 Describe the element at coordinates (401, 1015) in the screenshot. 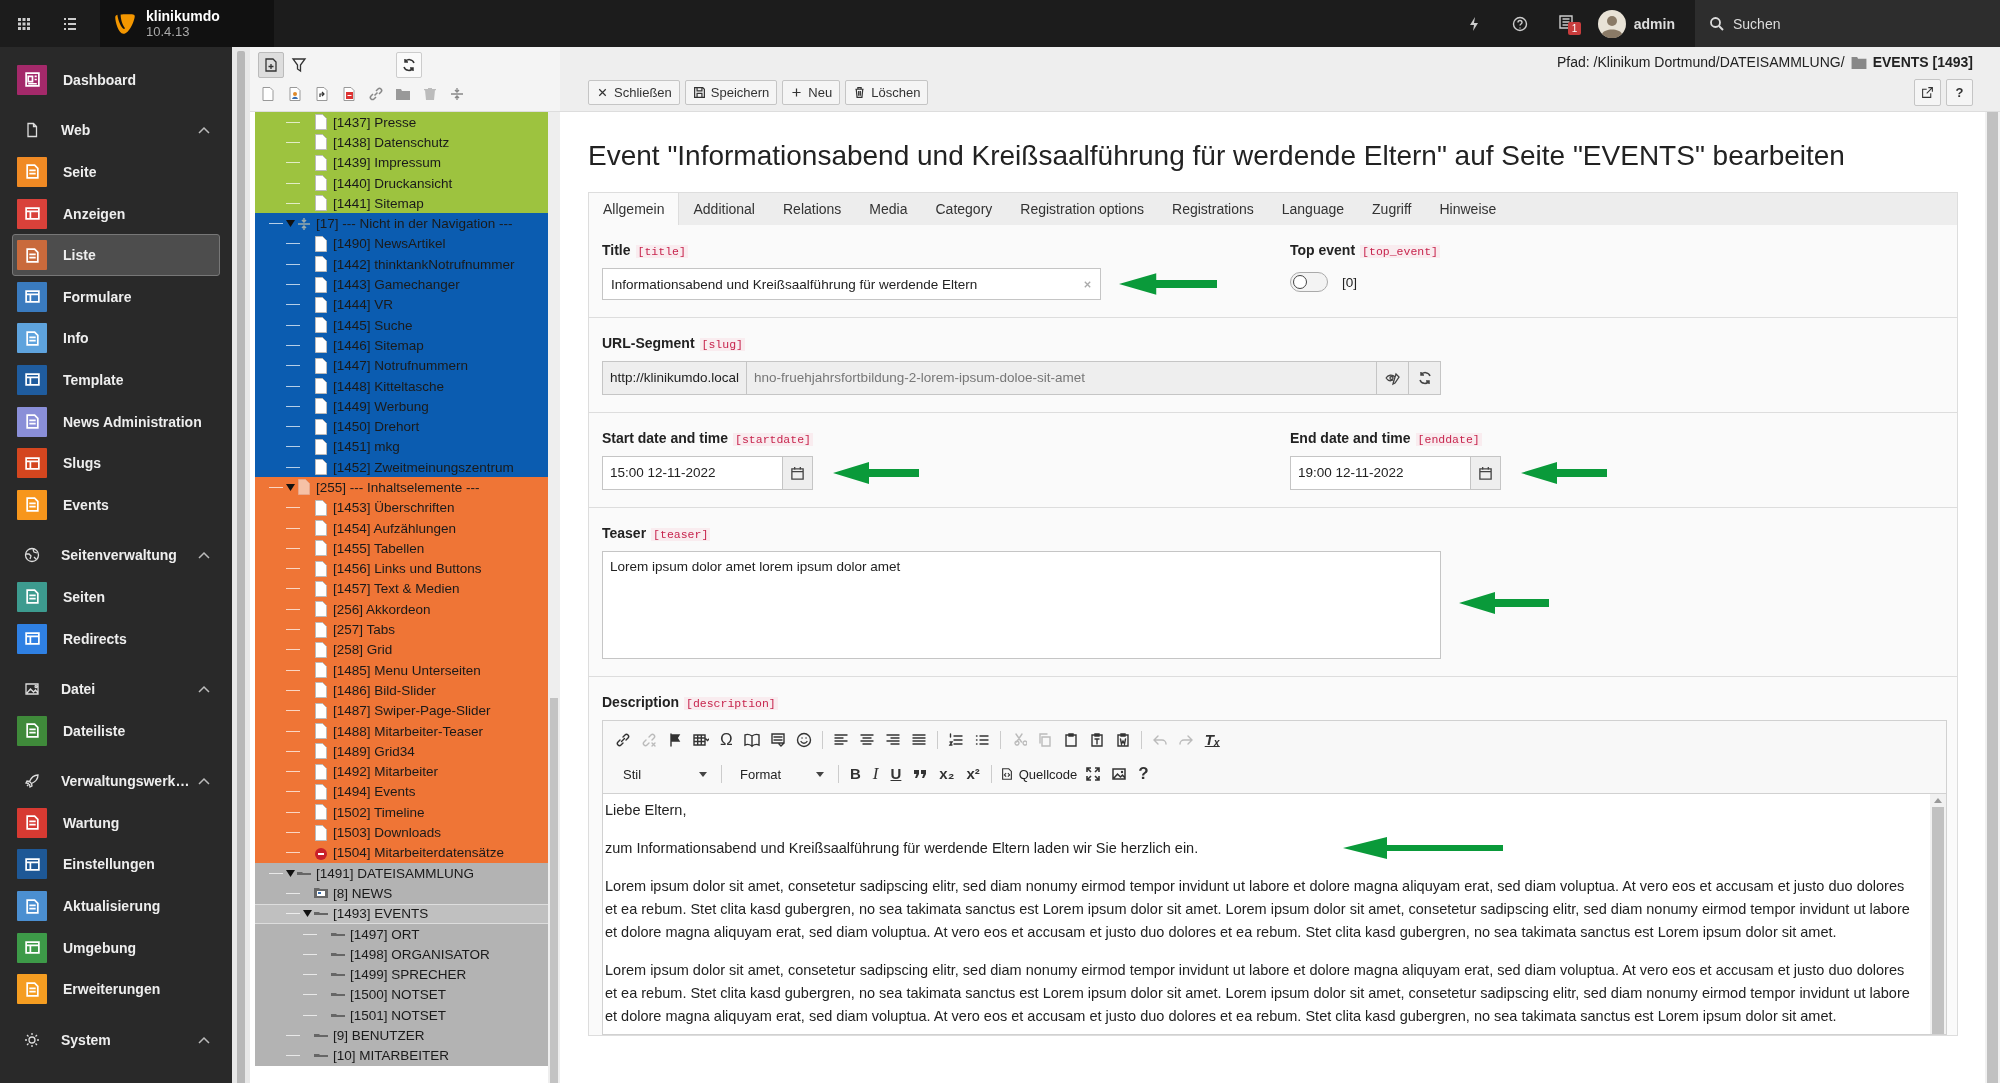

I see `tree-node: [1501] NOTSET` at that location.